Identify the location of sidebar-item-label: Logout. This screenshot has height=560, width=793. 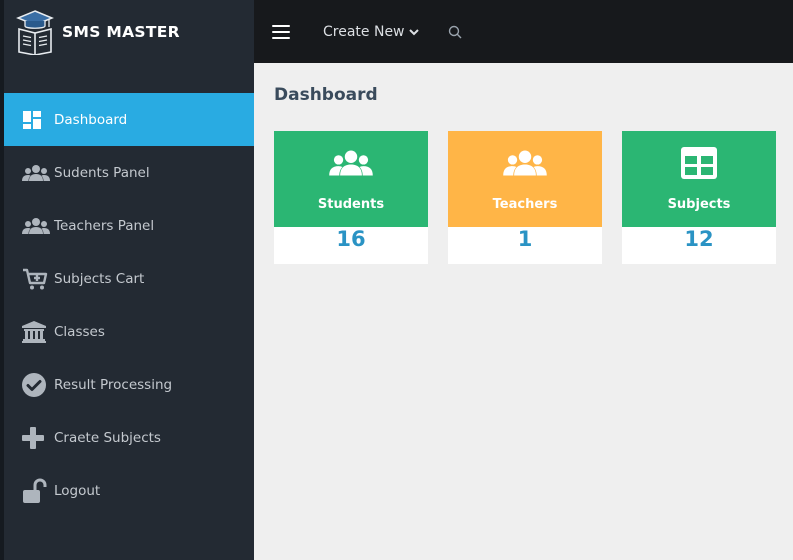
(77, 490).